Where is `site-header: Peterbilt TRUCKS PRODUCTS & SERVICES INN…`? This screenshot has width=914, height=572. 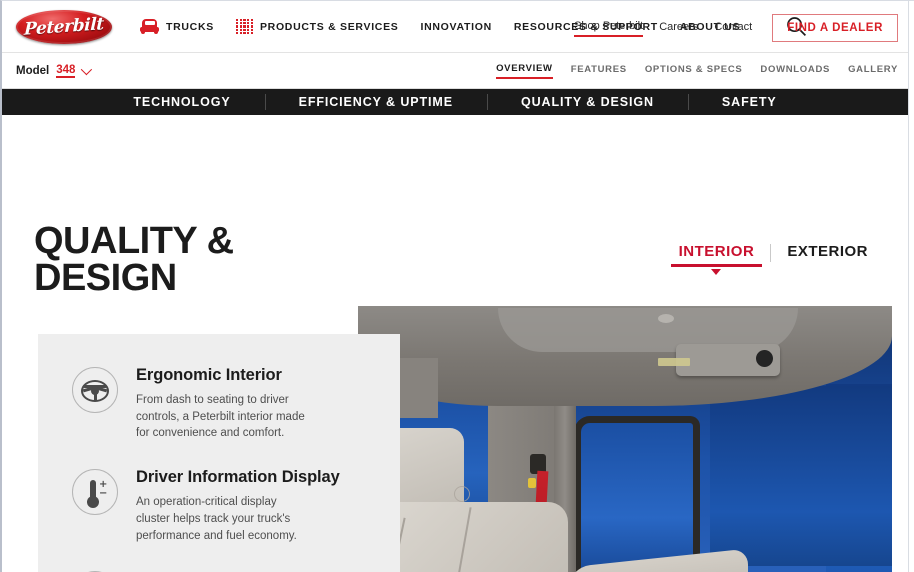
site-header: Peterbilt TRUCKS PRODUCTS & SERVICES INN… is located at coordinates (455, 27).